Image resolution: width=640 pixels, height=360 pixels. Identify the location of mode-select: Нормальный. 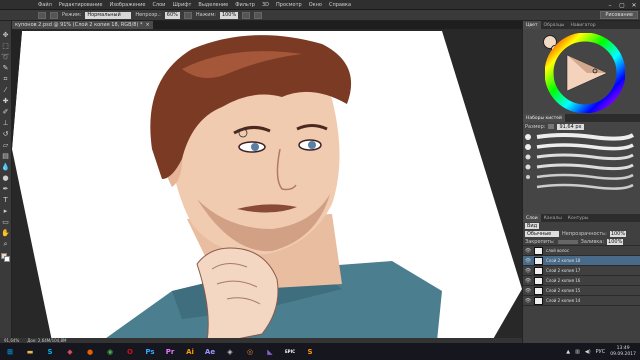
(108, 15).